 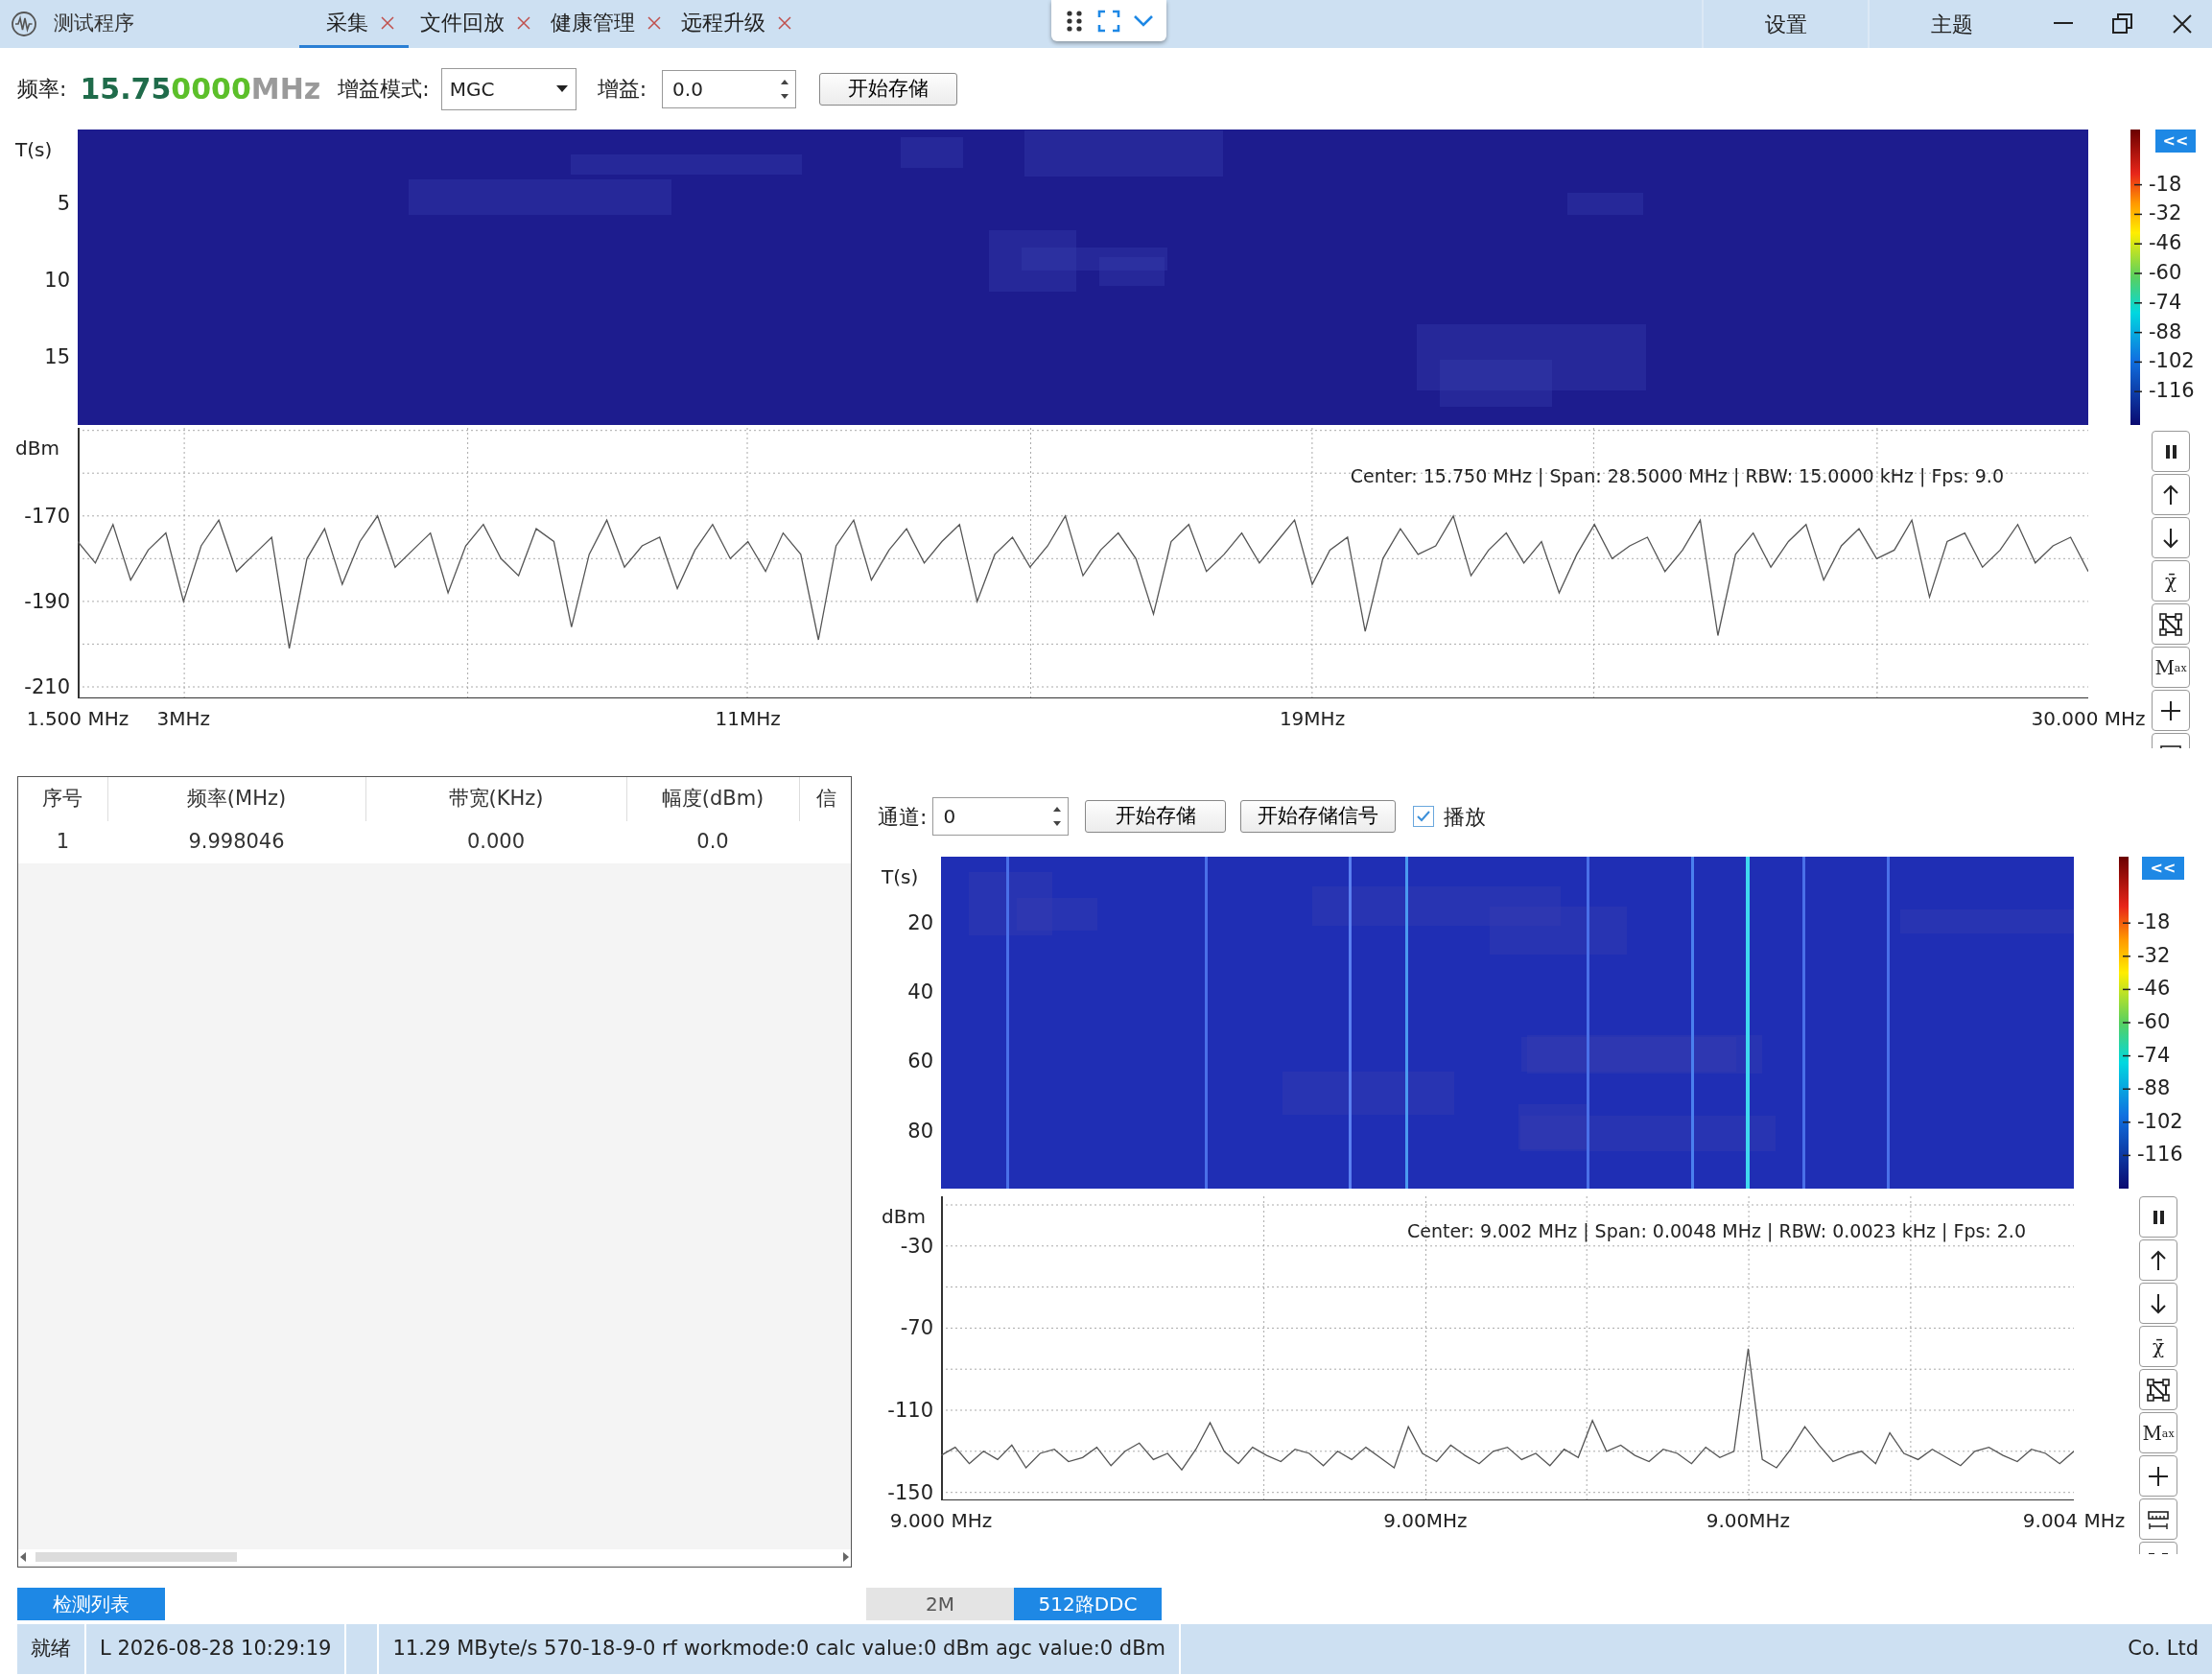 I want to click on axis-label: -150, so click(x=910, y=1492).